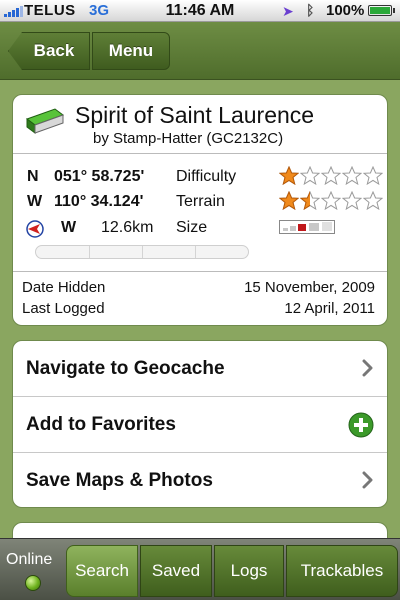 This screenshot has height=600, width=400. What do you see at coordinates (99, 201) in the screenshot?
I see `longitude-value: 110° 34.124'` at bounding box center [99, 201].